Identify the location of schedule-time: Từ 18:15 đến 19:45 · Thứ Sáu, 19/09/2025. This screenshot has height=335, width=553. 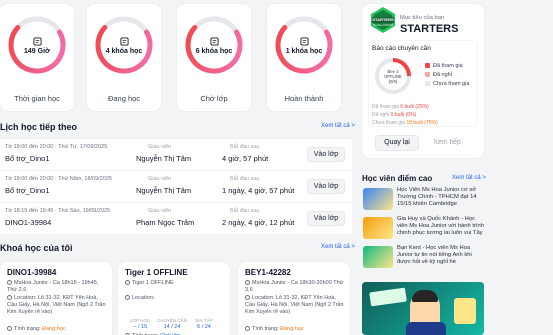
(58, 211).